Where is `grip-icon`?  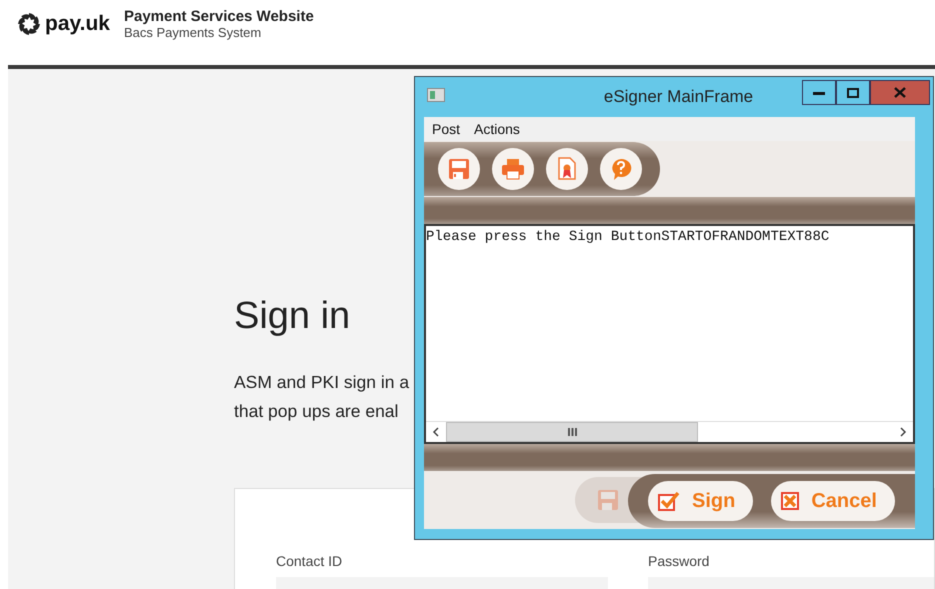 grip-icon is located at coordinates (572, 432).